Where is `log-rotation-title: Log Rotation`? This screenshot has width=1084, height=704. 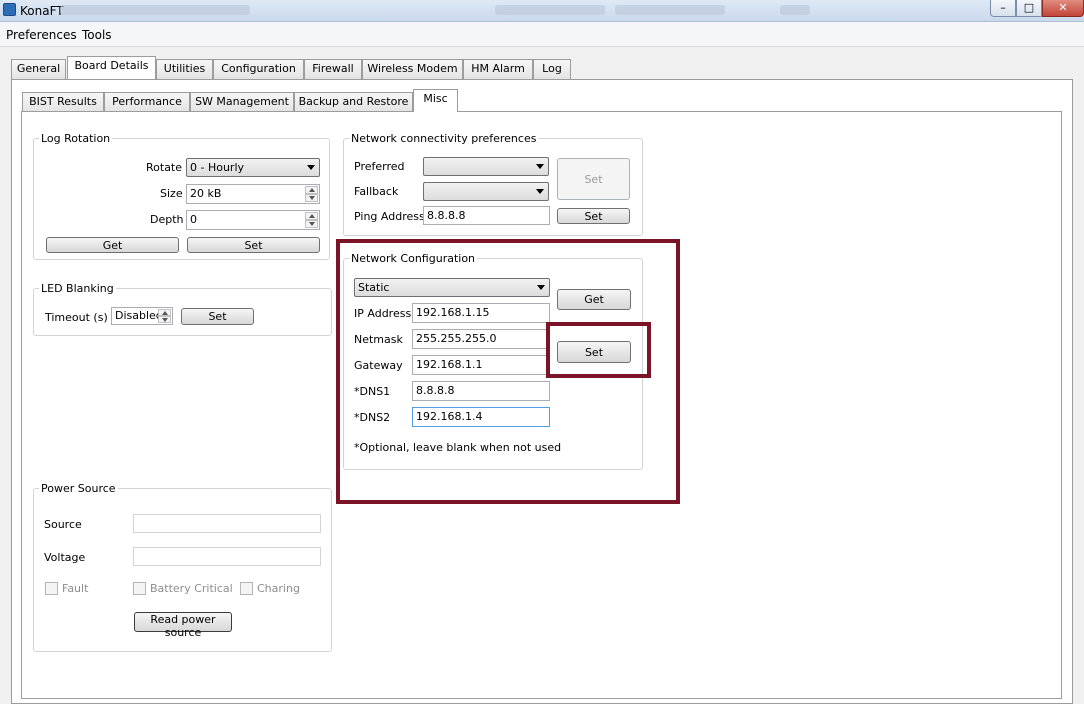
log-rotation-title: Log Rotation is located at coordinates (76, 138).